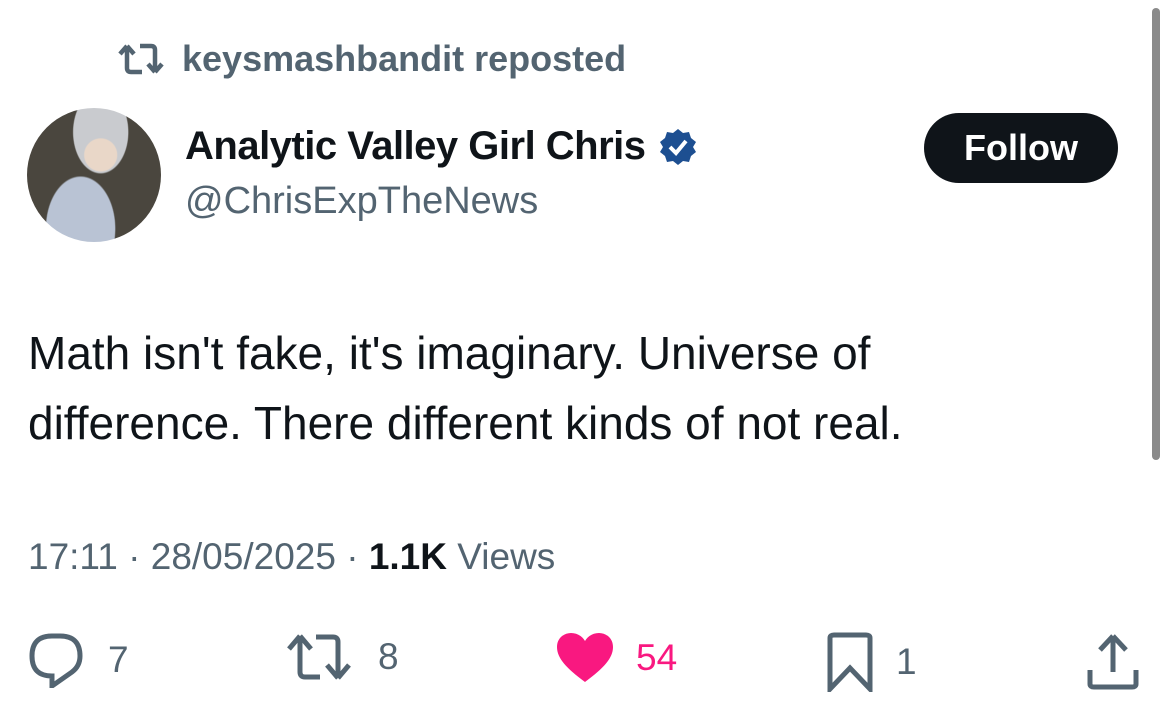 This screenshot has width=1170, height=724. I want to click on author-handle: @ChrisExpTheNews, so click(361, 201).